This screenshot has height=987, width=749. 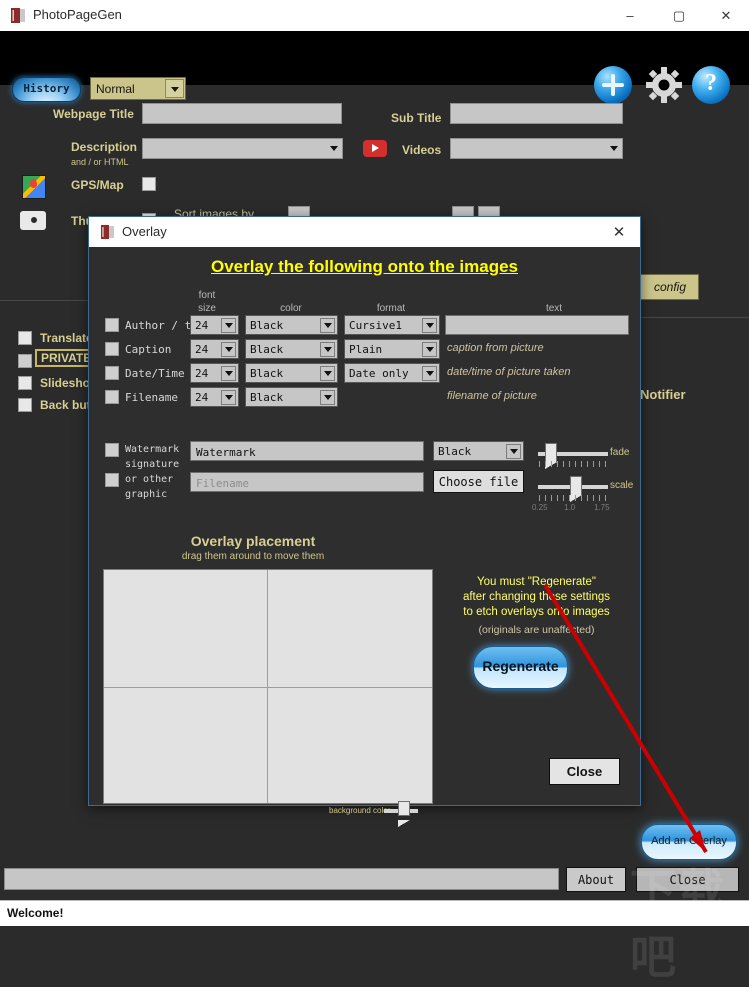 I want to click on maximize-button: ▢, so click(x=679, y=15).